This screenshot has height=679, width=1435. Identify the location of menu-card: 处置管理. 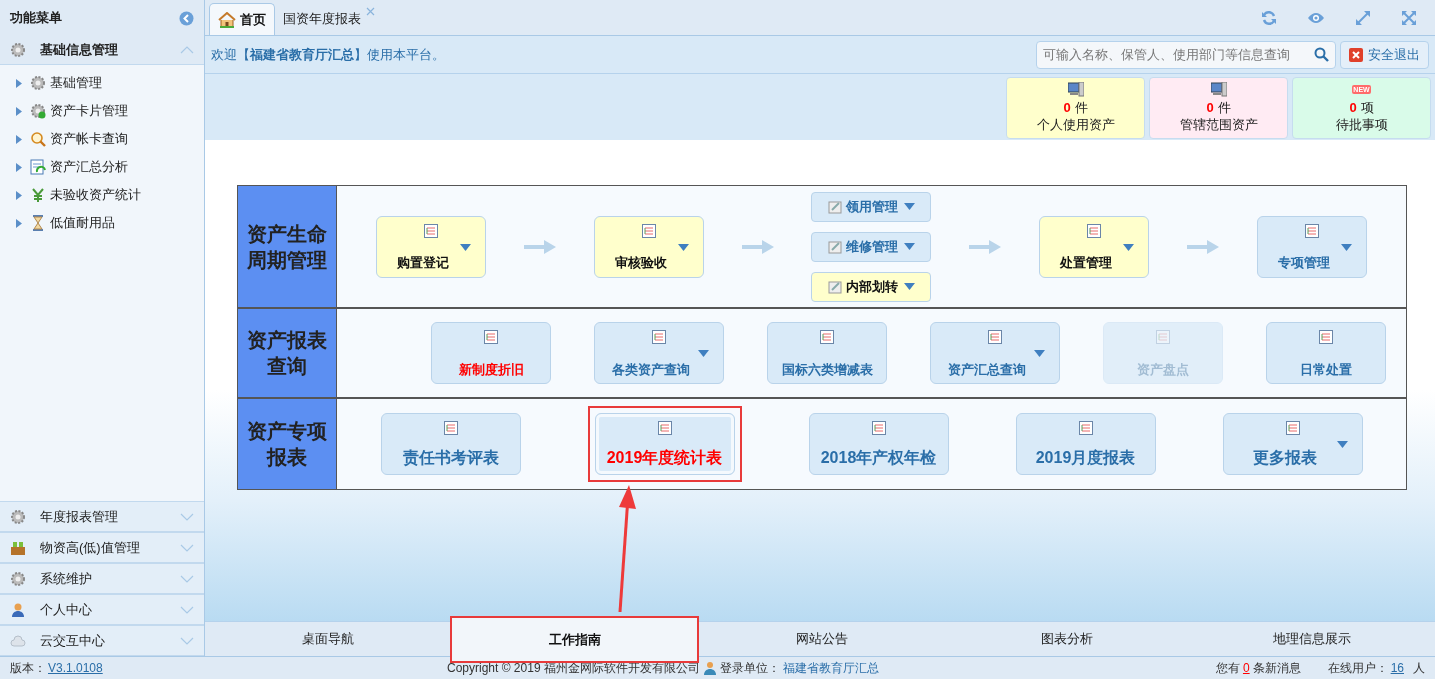
(1094, 246).